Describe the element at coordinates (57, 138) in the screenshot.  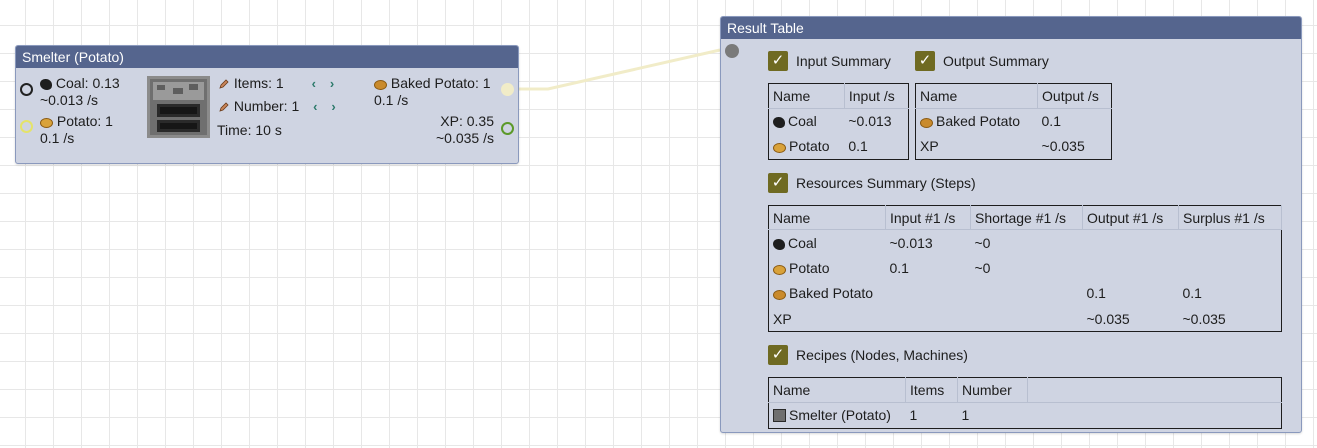
I see `potato-input-rate: 0.1 /s` at that location.